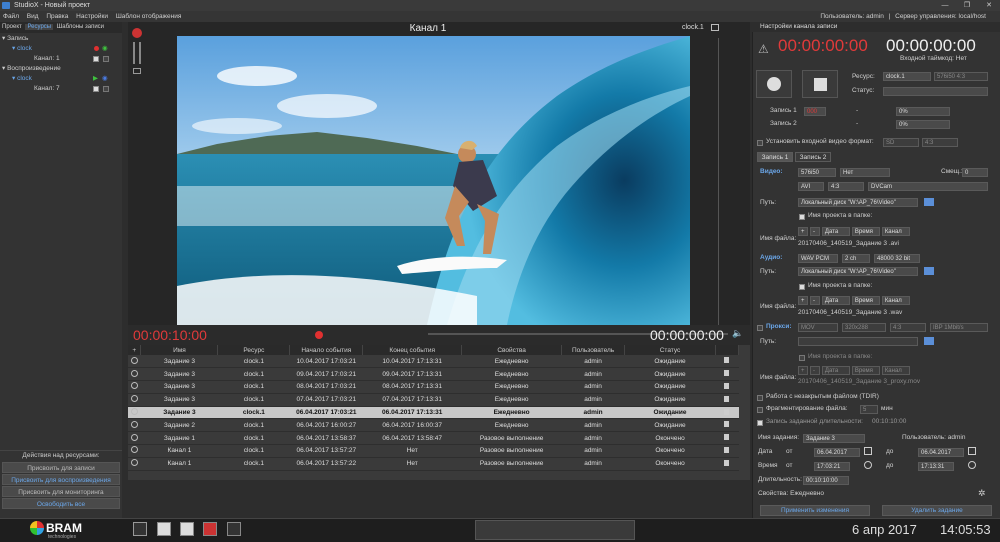 The image size is (1000, 542). I want to click on audio-proj-folder-checkbox, so click(802, 287).